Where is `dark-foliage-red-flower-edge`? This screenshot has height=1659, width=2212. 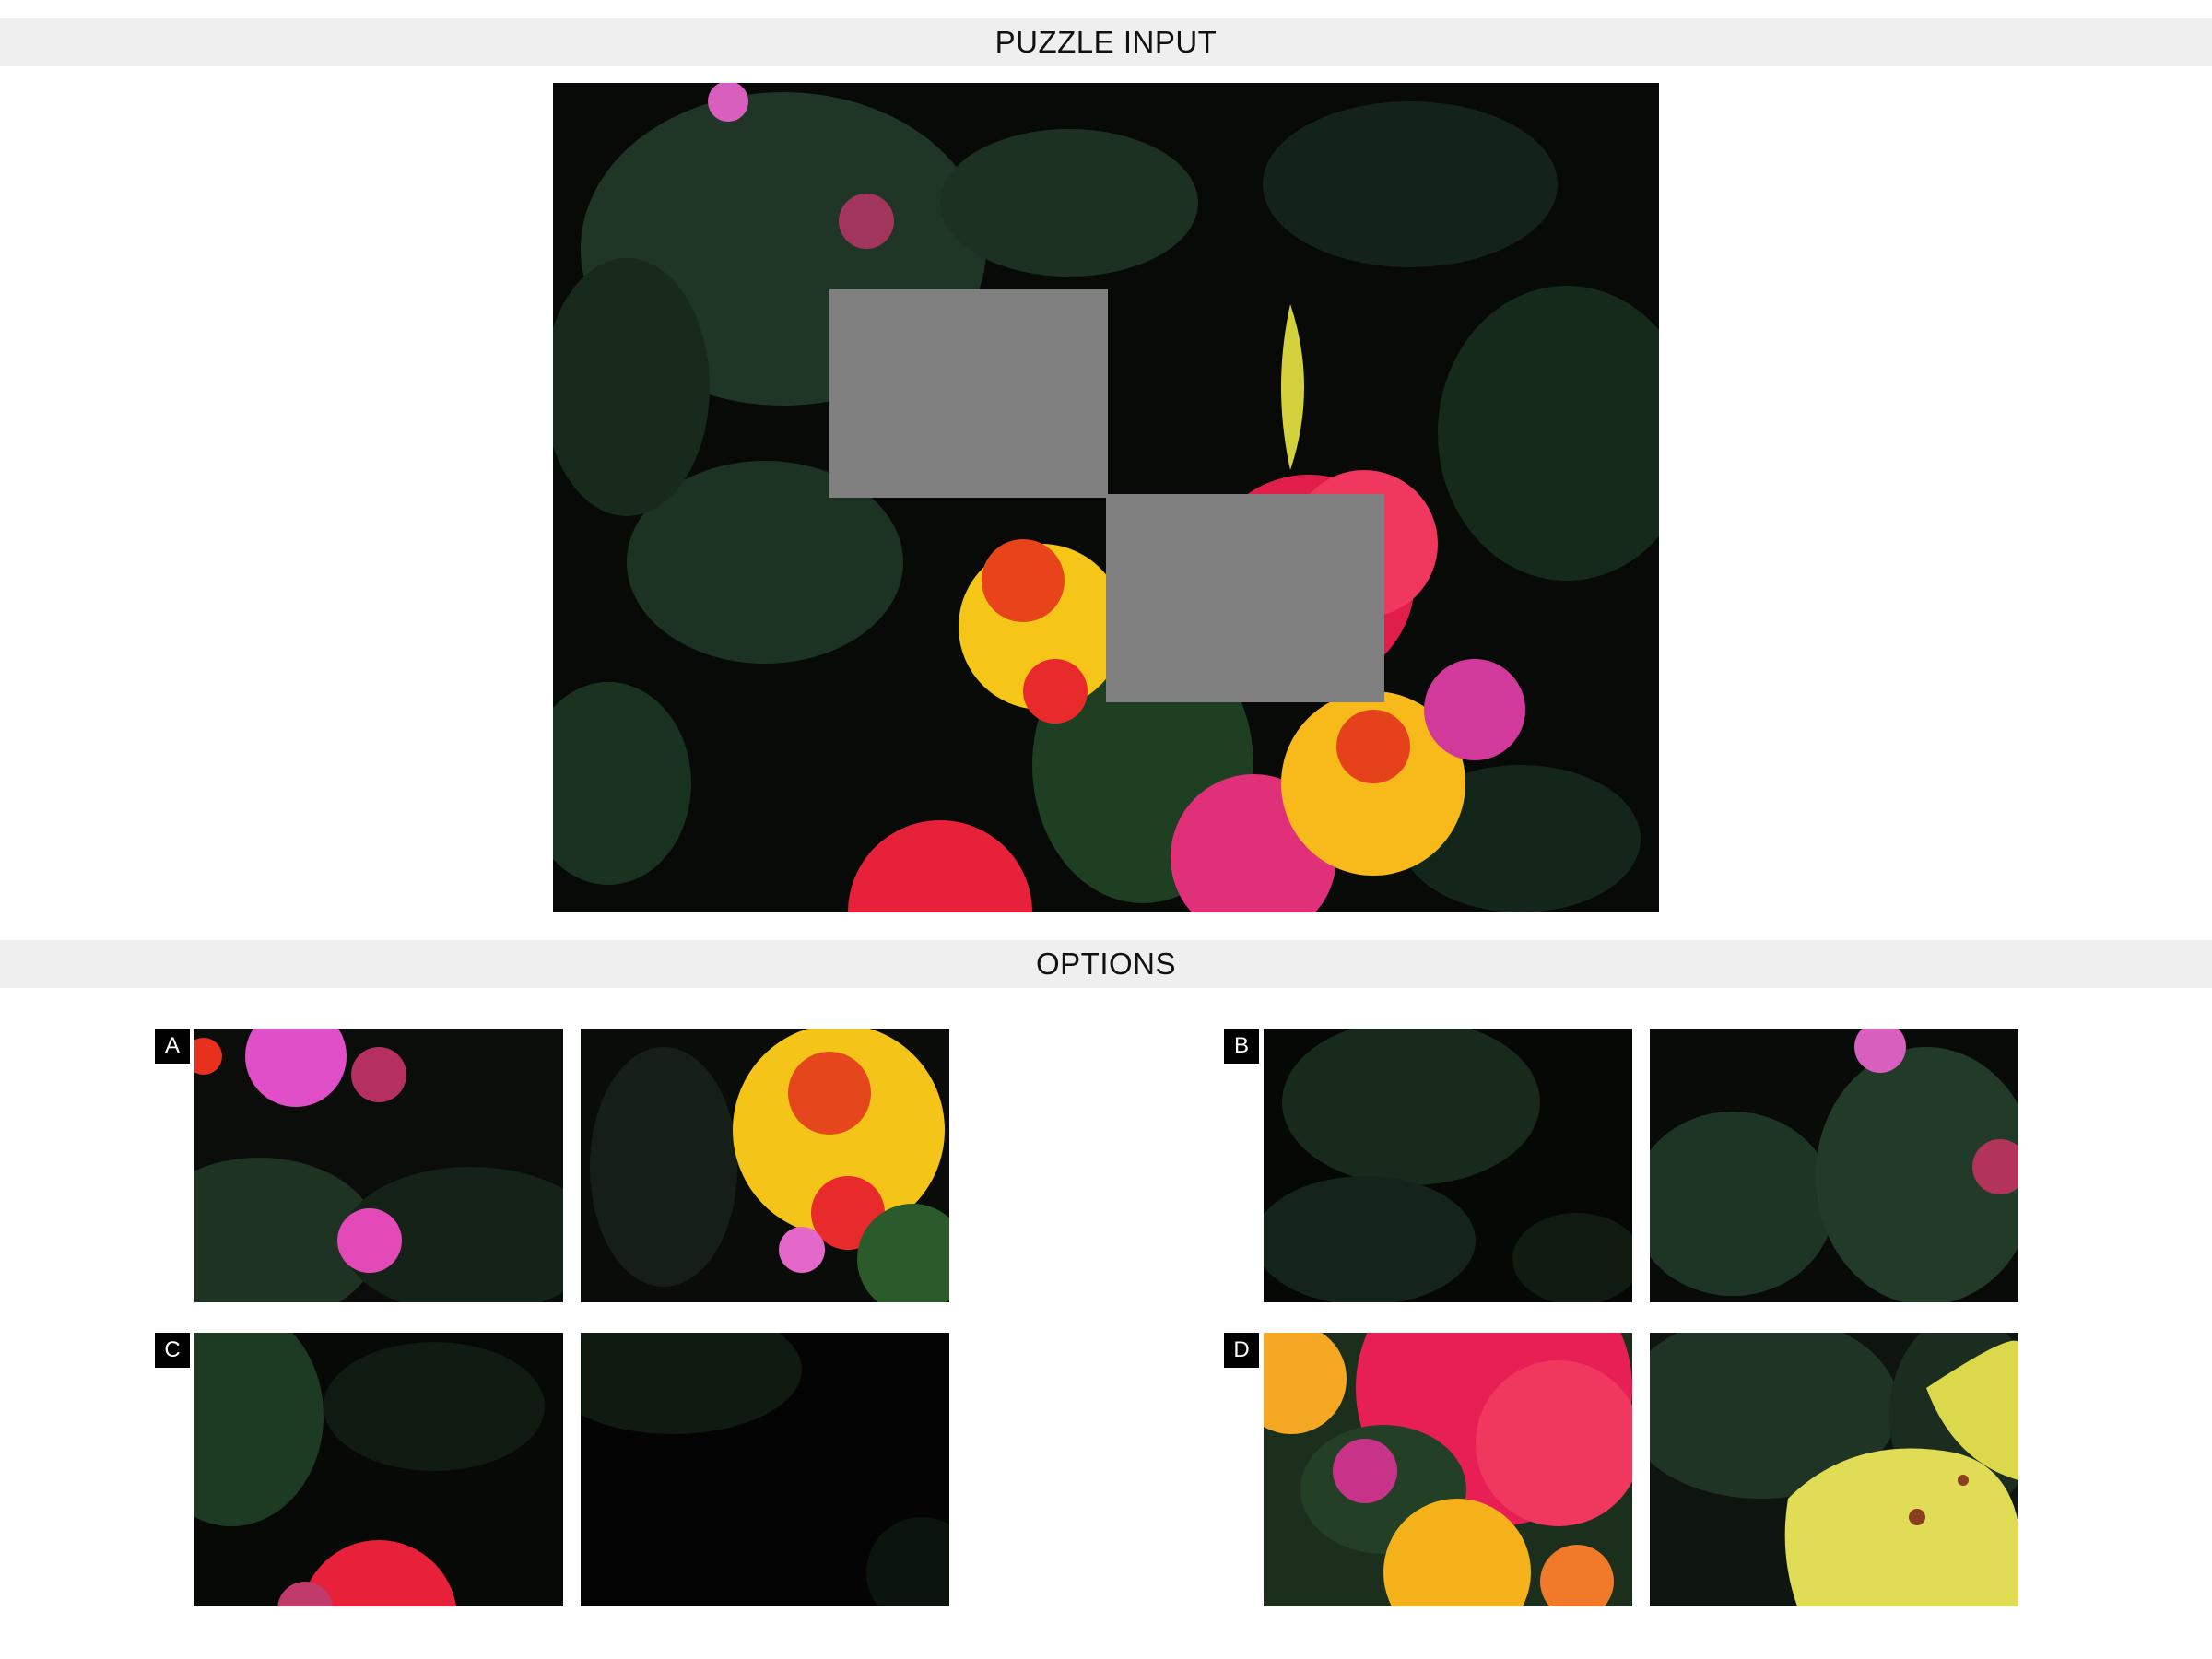 dark-foliage-red-flower-edge is located at coordinates (378, 1469).